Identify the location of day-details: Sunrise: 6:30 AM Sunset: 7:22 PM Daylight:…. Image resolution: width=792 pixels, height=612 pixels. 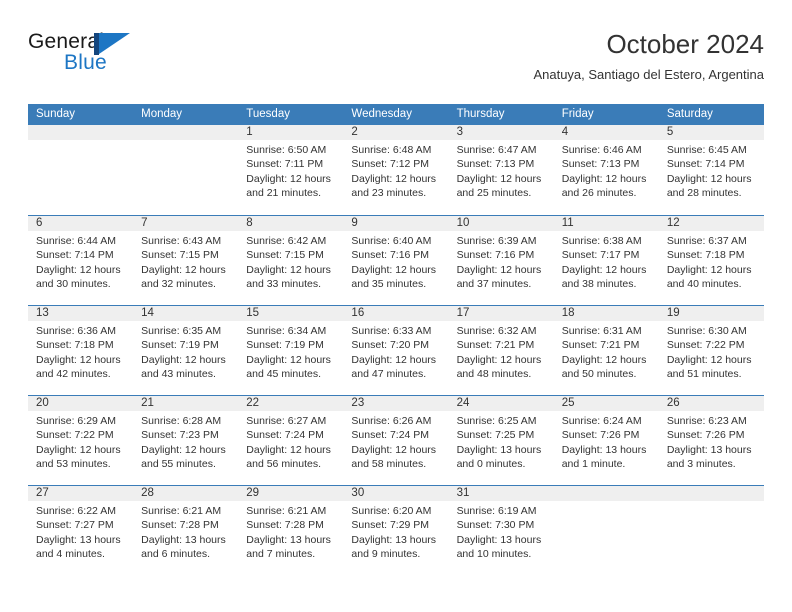
(711, 351).